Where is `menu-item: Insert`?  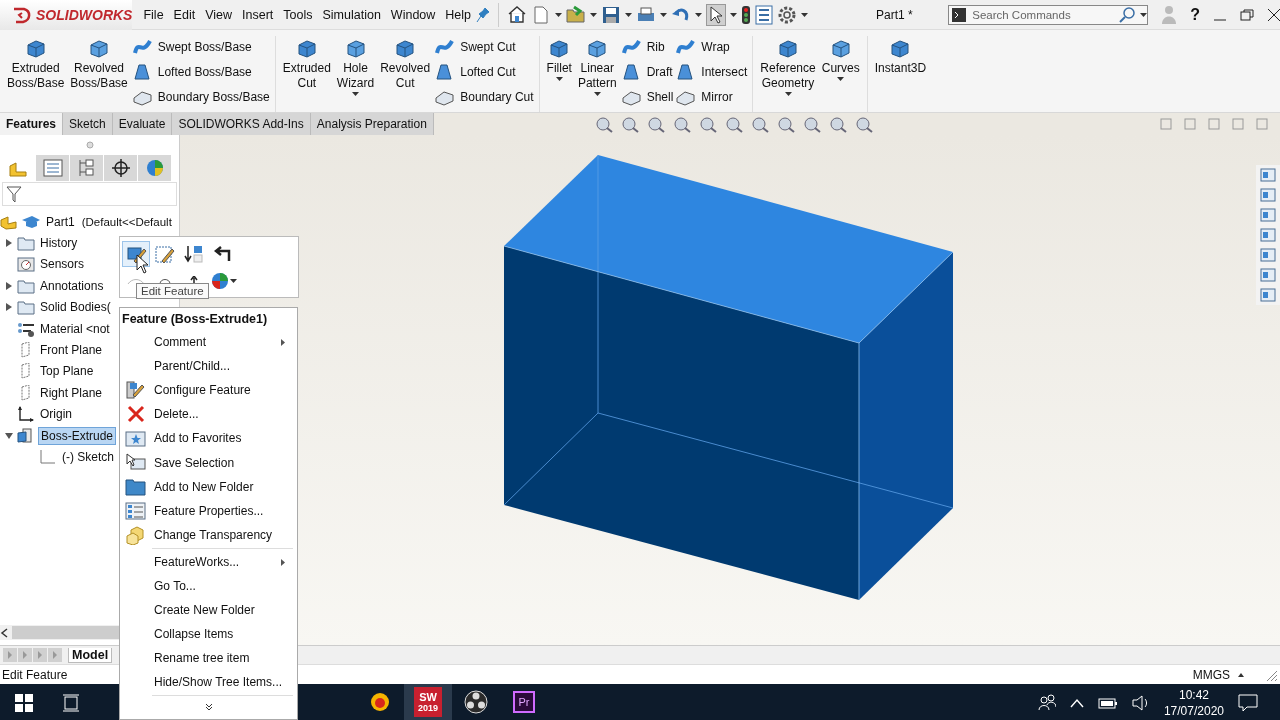
menu-item: Insert is located at coordinates (258, 14).